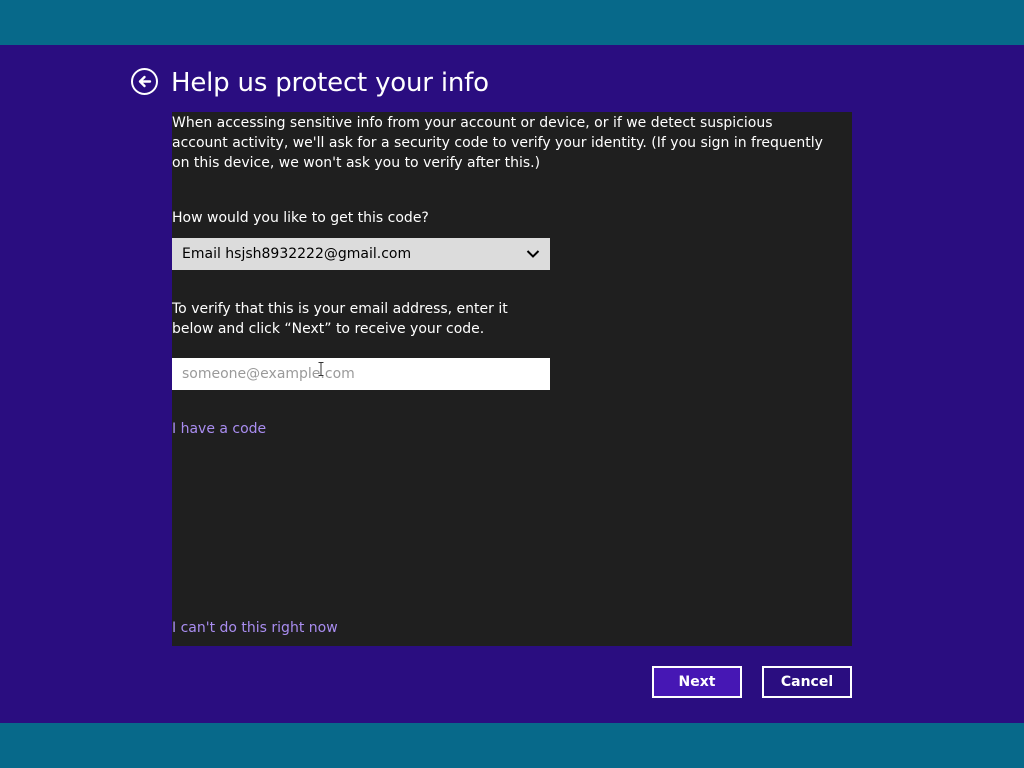 This screenshot has height=768, width=1024. What do you see at coordinates (297, 254) in the screenshot?
I see `dropdown-selected-value: Email hsjsh8932222@gmail.com` at bounding box center [297, 254].